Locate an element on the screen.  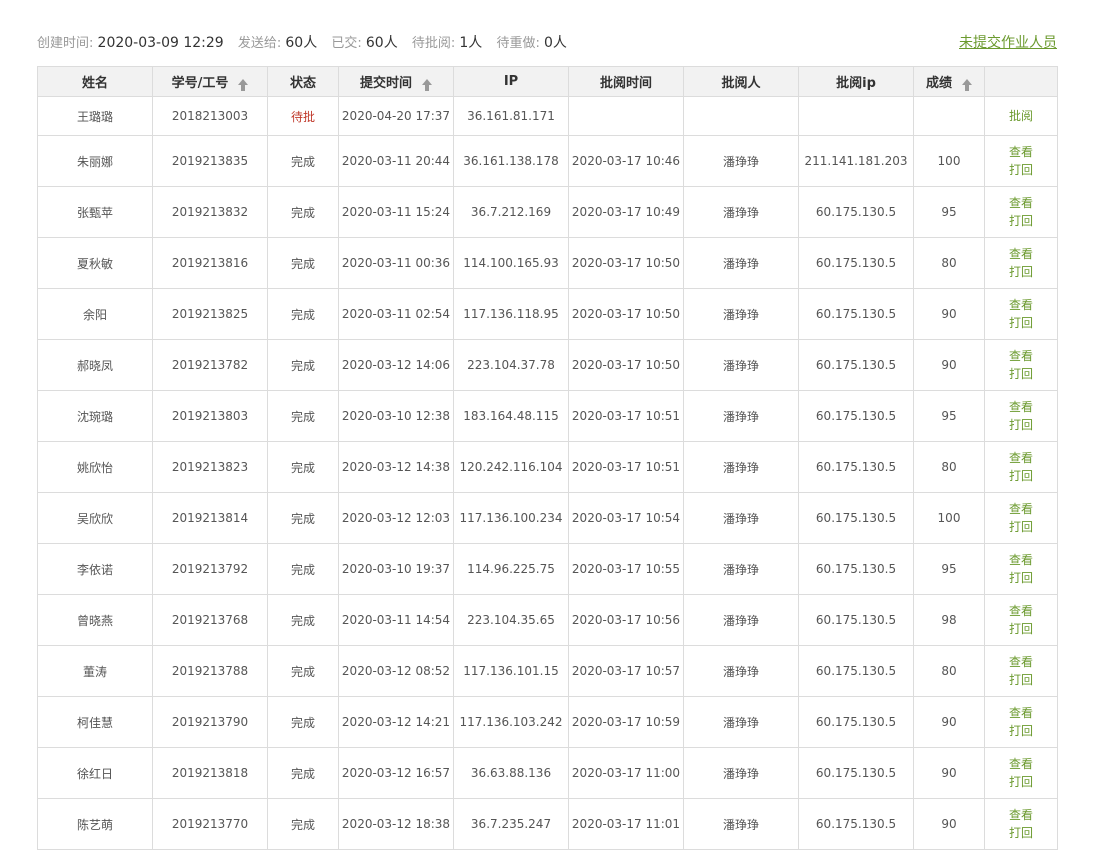
cell-review-time: 2020-03-17 11:00 is located at coordinates (626, 773).